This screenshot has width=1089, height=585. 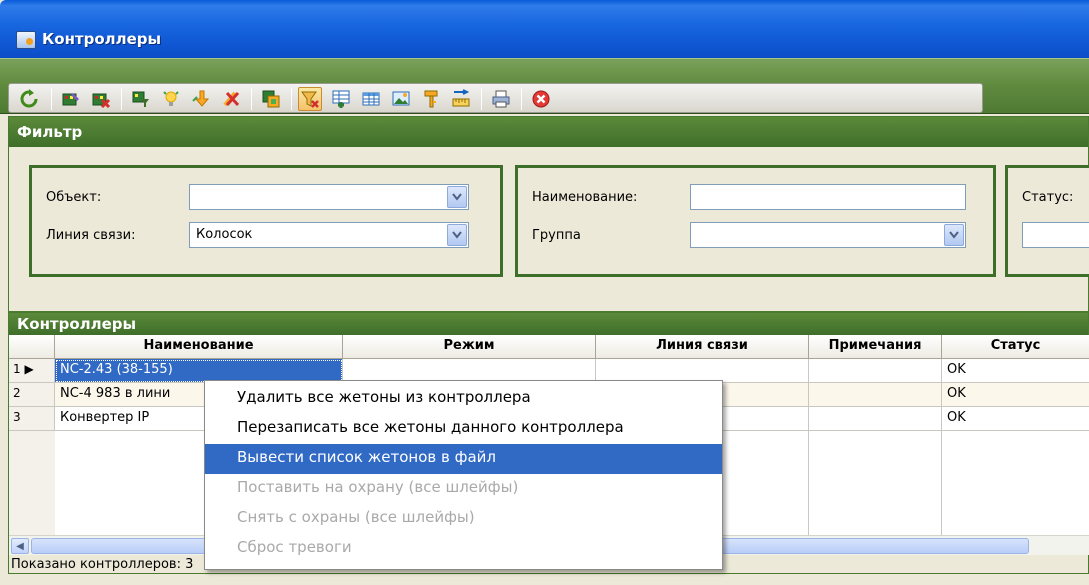 I want to click on bulb-icon, so click(x=171, y=98).